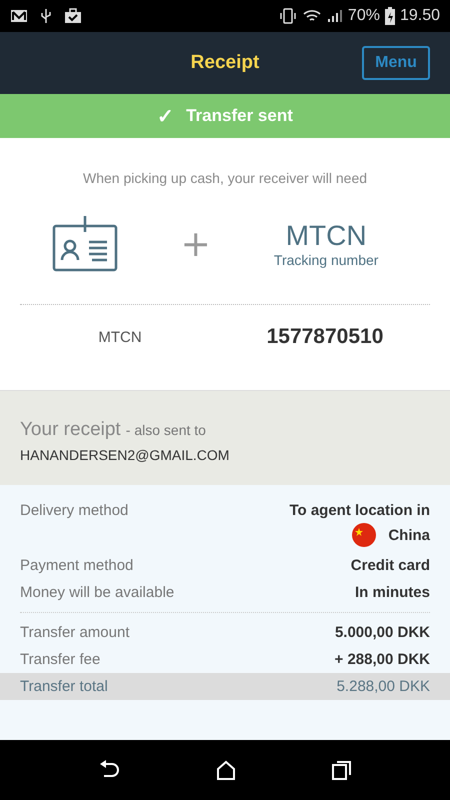  I want to click on detail-label: Payment method, so click(77, 565).